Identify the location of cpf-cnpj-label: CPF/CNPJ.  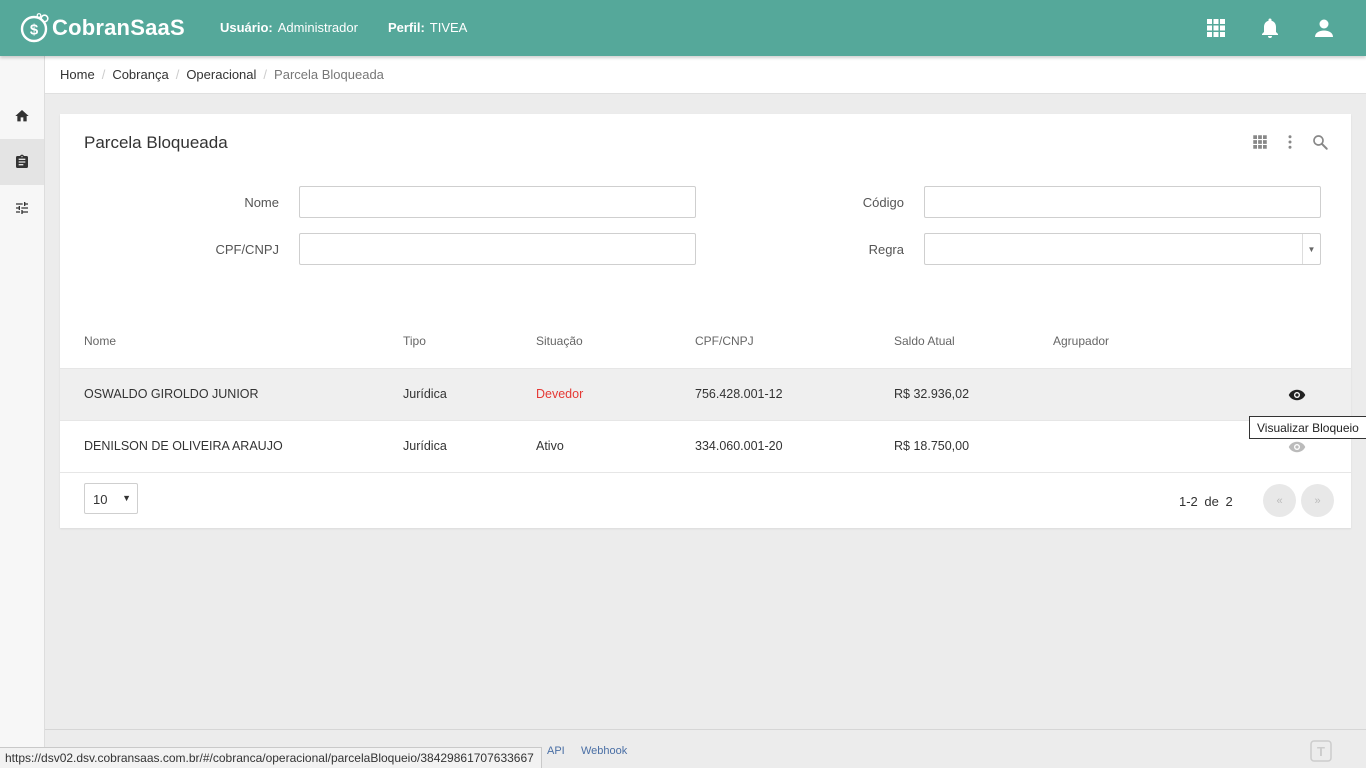
(247, 249).